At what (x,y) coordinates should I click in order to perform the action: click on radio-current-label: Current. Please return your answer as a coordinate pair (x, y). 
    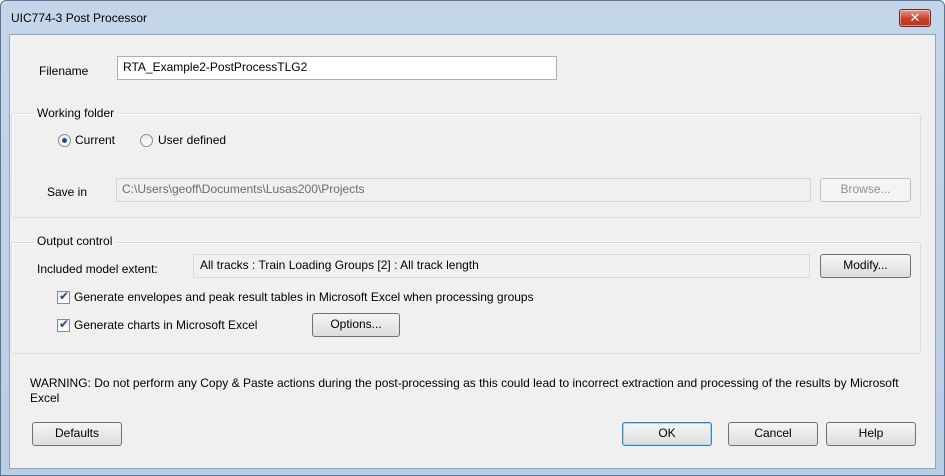
    Looking at the image, I should click on (95, 140).